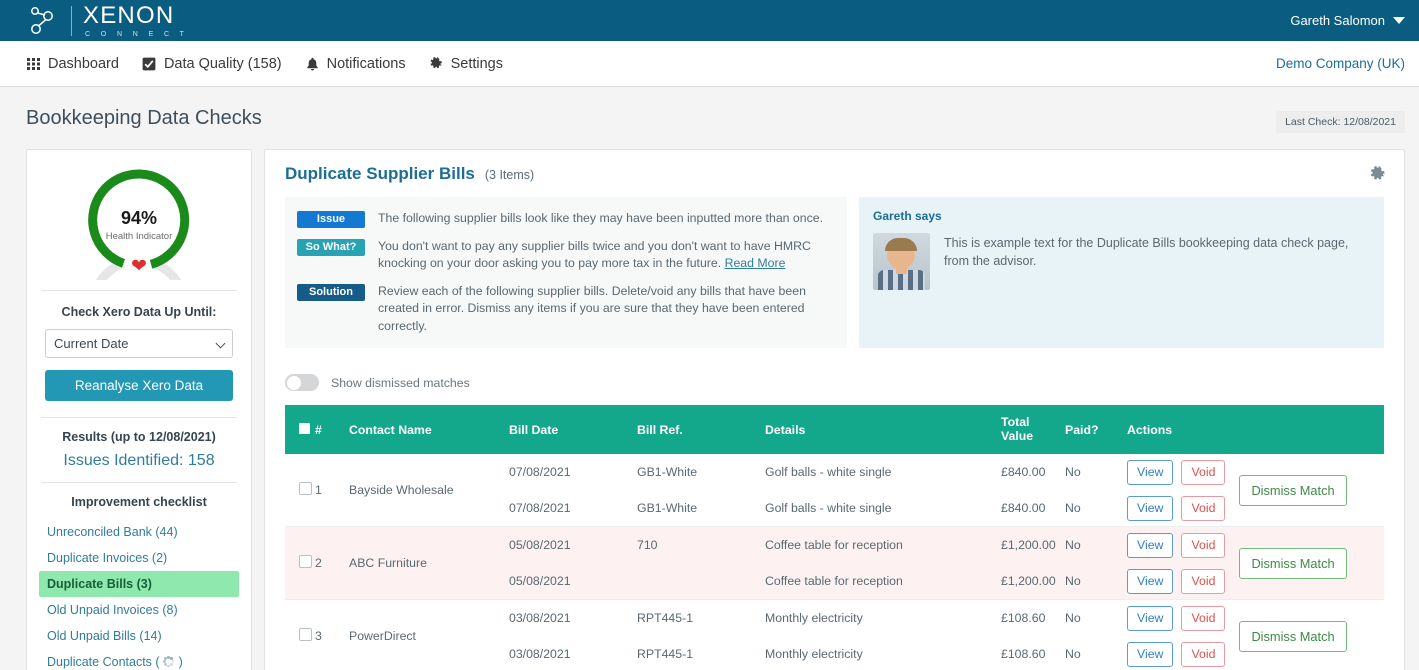  I want to click on checklist-item-3: Old Unpaid Invoices (8), so click(139, 610).